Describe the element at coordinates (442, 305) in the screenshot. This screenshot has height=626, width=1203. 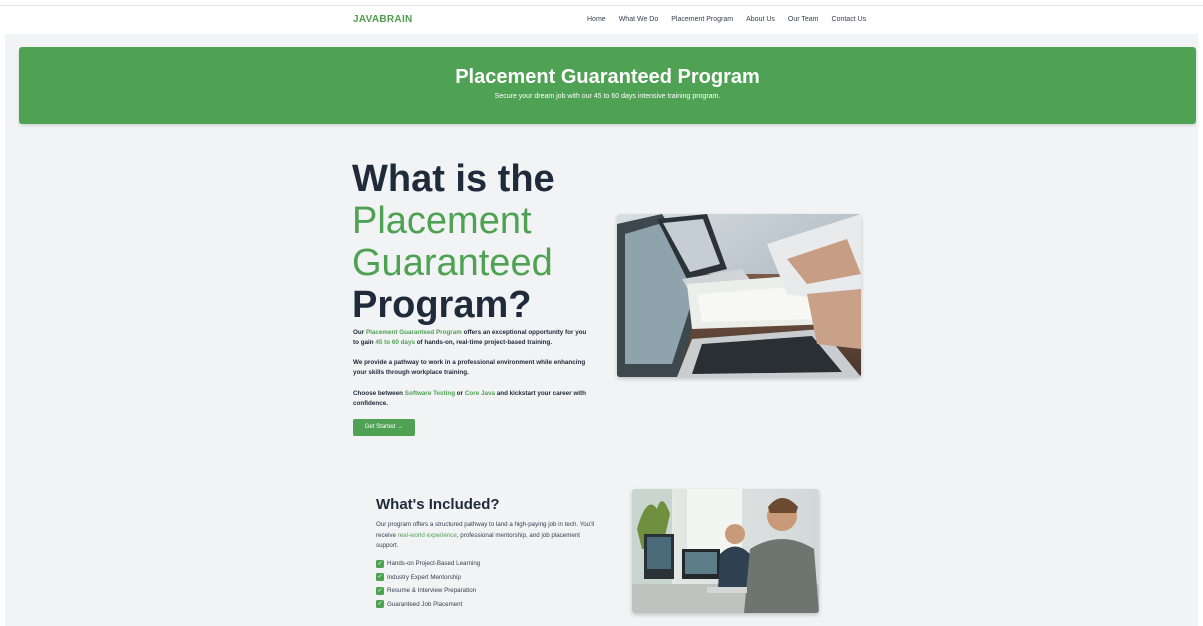
I see `intro-title-line4: Program?` at that location.